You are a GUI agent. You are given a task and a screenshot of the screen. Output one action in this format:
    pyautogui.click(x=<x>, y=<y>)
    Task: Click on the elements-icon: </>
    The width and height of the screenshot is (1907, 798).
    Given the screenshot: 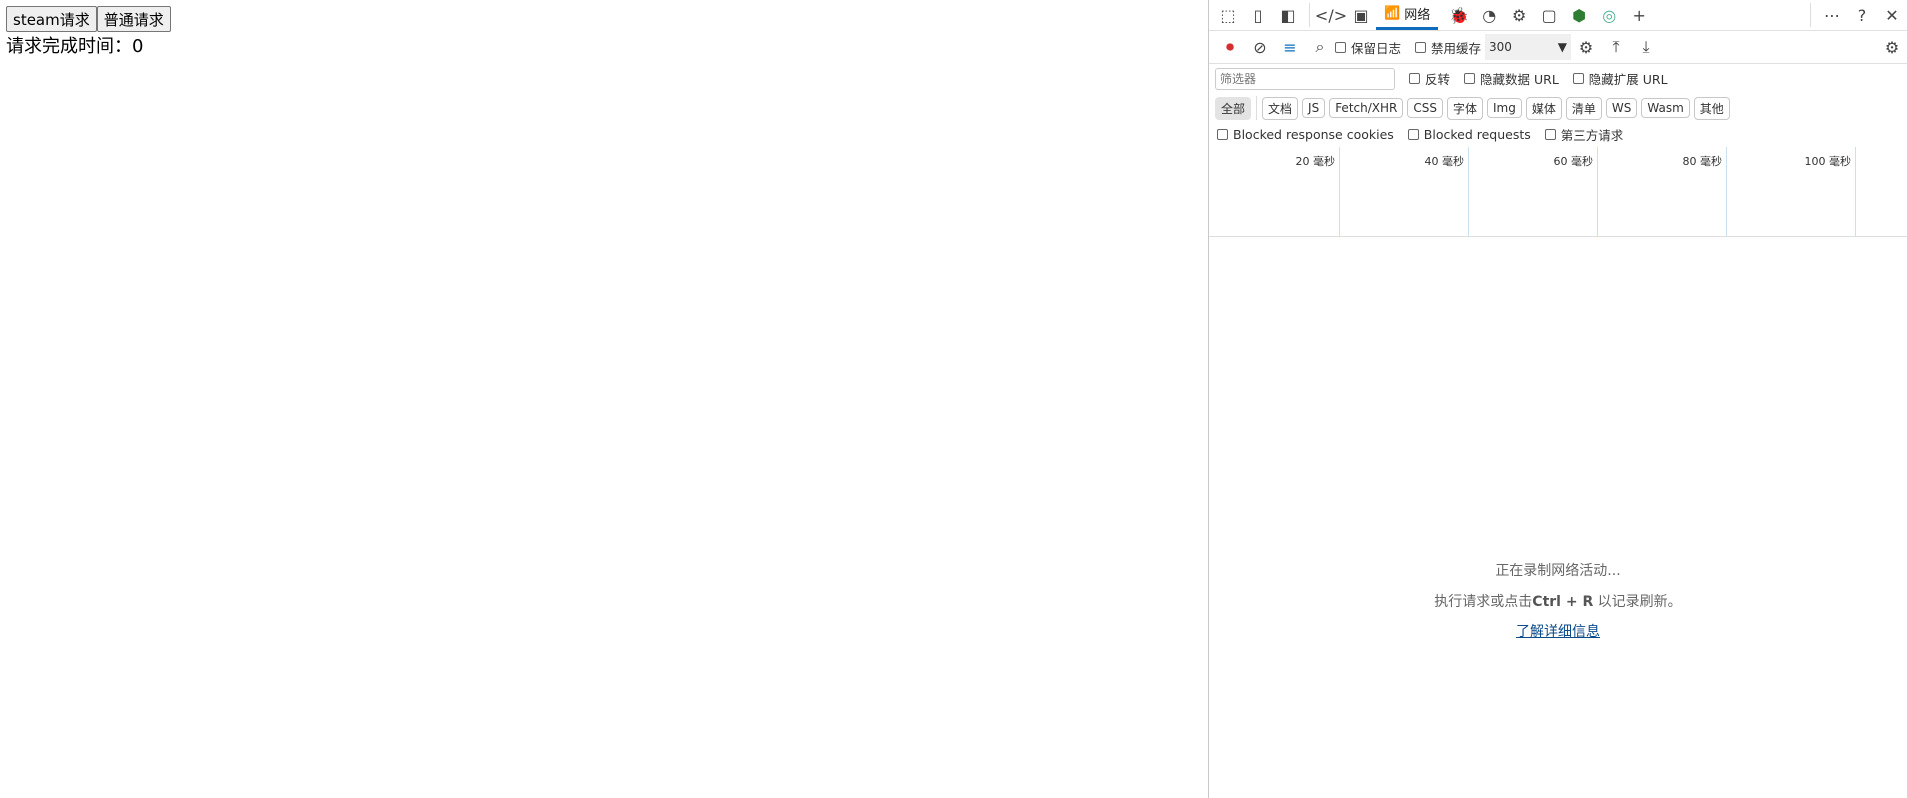 What is the action you would take?
    pyautogui.click(x=1331, y=15)
    